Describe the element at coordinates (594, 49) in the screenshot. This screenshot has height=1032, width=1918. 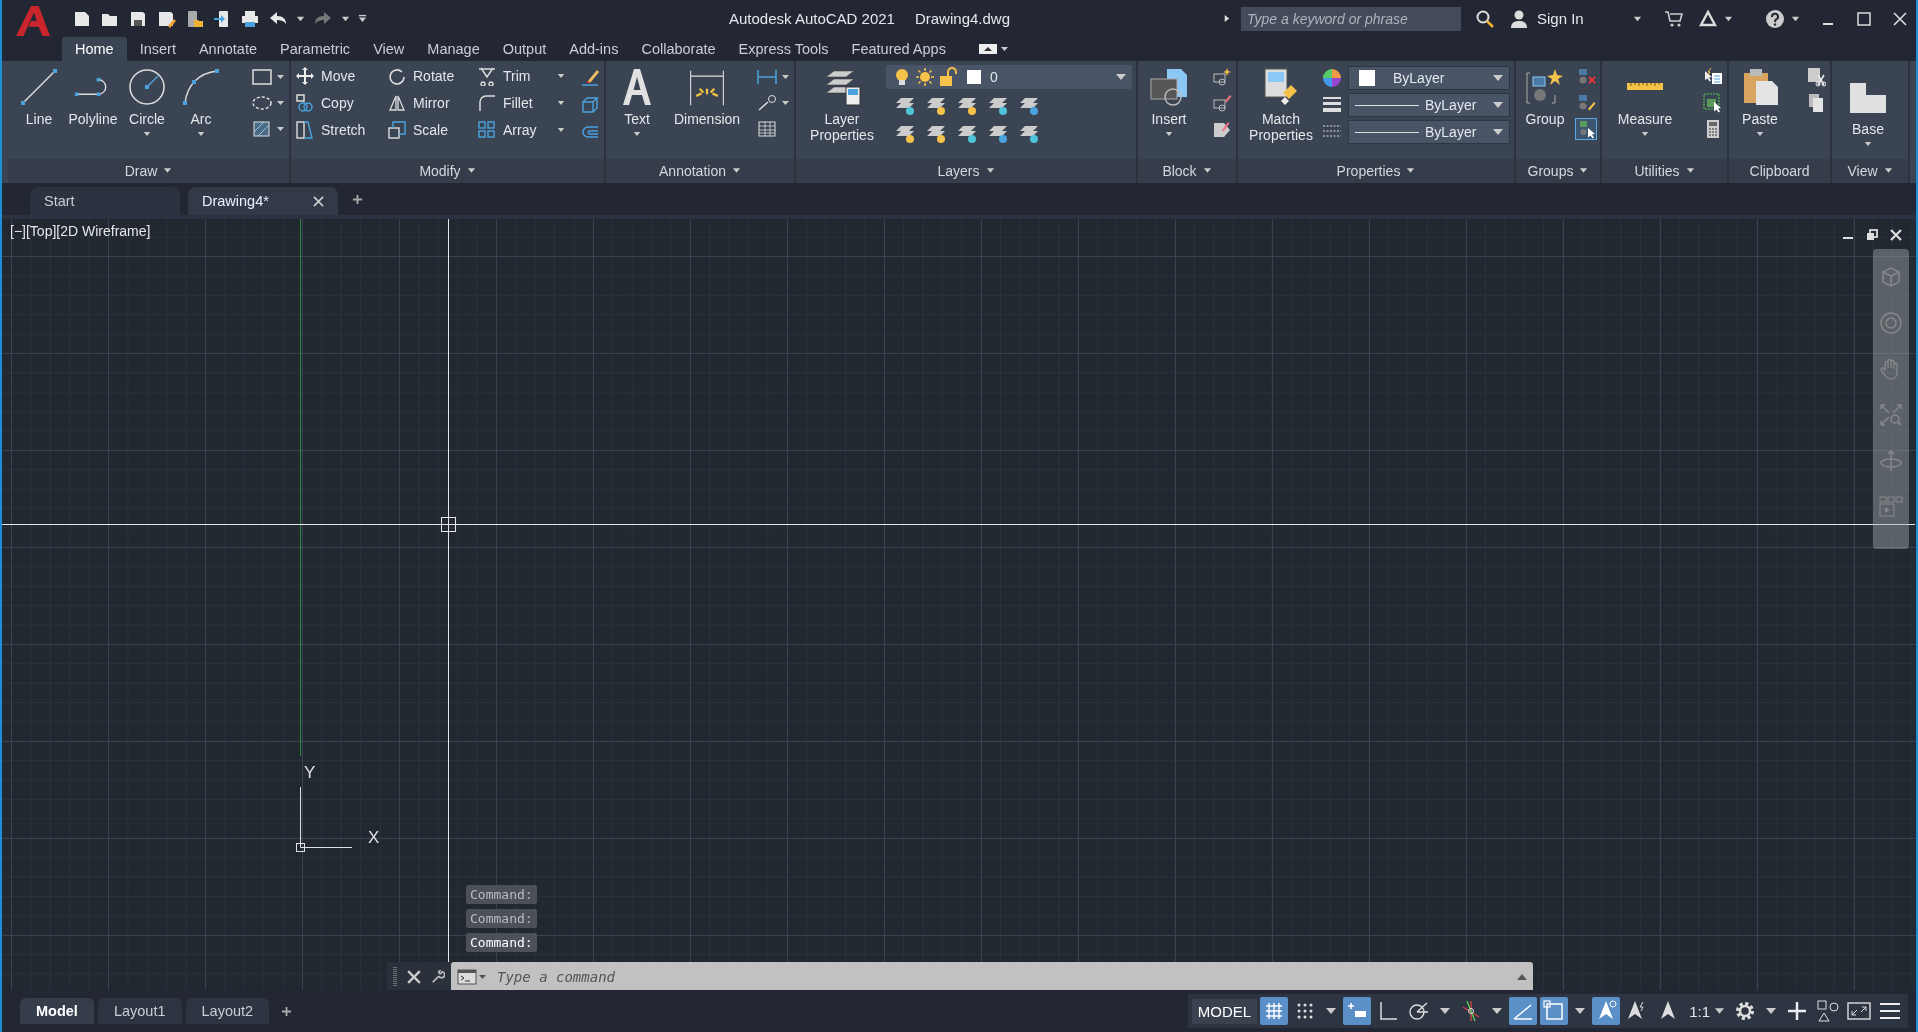
I see `ribbon-tab: Add-ins` at that location.